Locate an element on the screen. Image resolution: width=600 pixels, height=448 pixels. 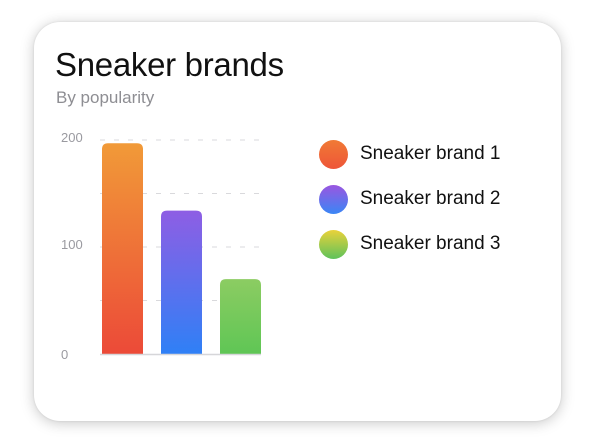
legend-label-brand-3: Sneaker brand 3 is located at coordinates (430, 243).